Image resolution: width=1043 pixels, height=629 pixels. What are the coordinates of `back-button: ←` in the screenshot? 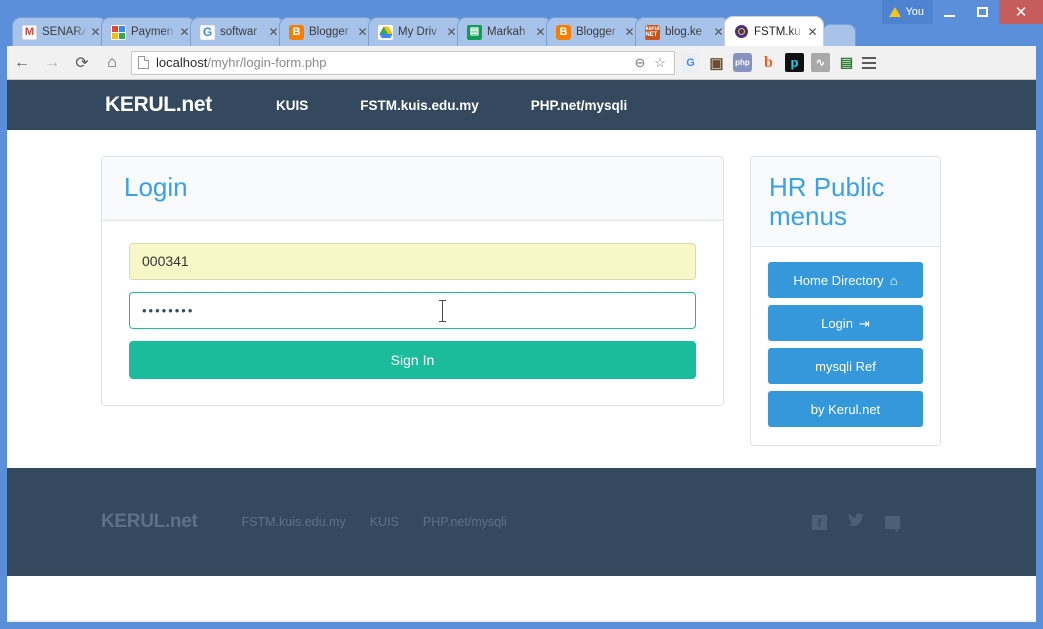 It's located at (22, 63).